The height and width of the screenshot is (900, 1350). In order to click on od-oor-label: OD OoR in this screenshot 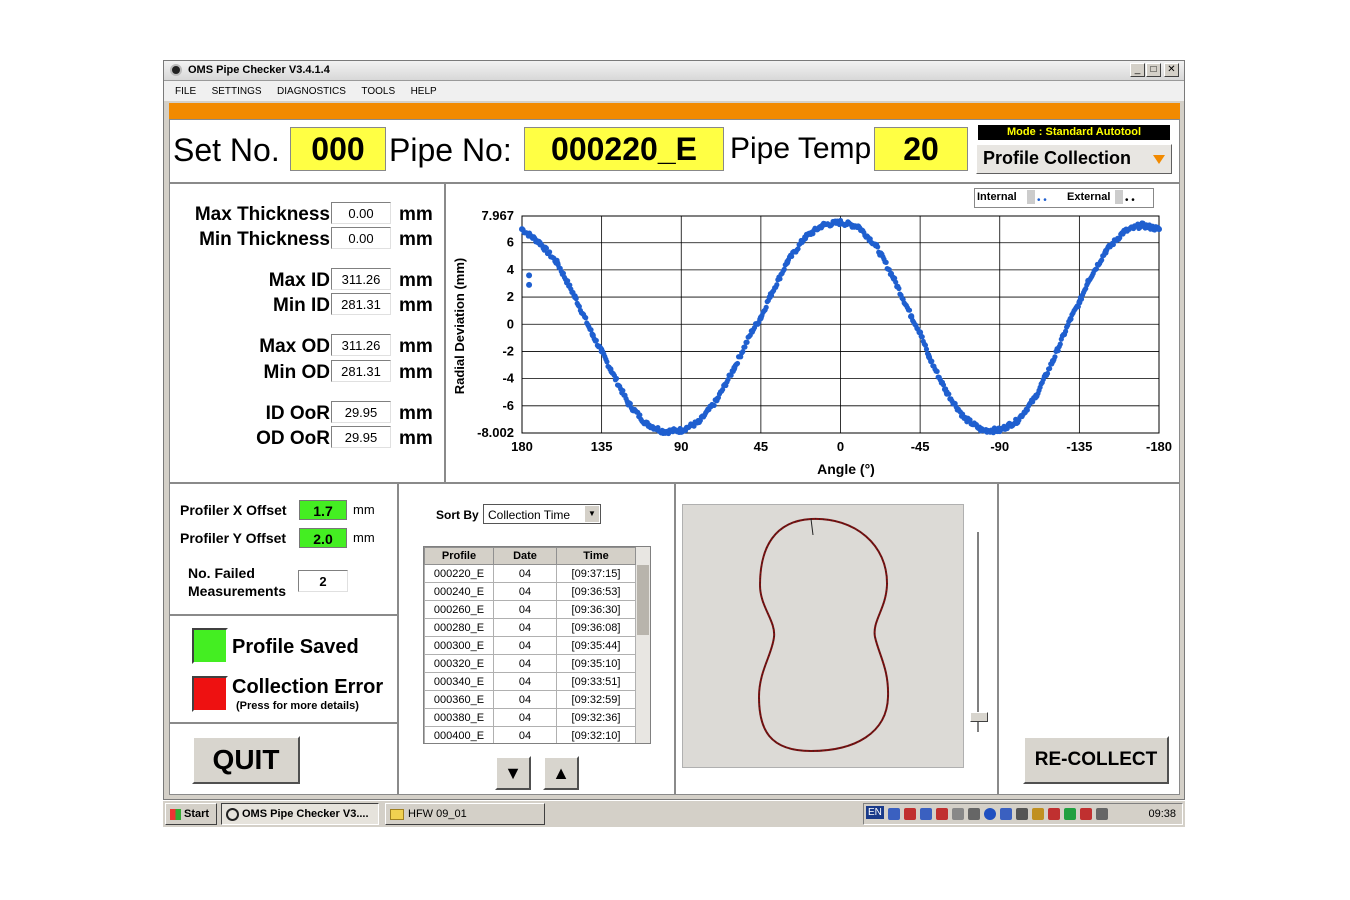, I will do `click(293, 438)`.